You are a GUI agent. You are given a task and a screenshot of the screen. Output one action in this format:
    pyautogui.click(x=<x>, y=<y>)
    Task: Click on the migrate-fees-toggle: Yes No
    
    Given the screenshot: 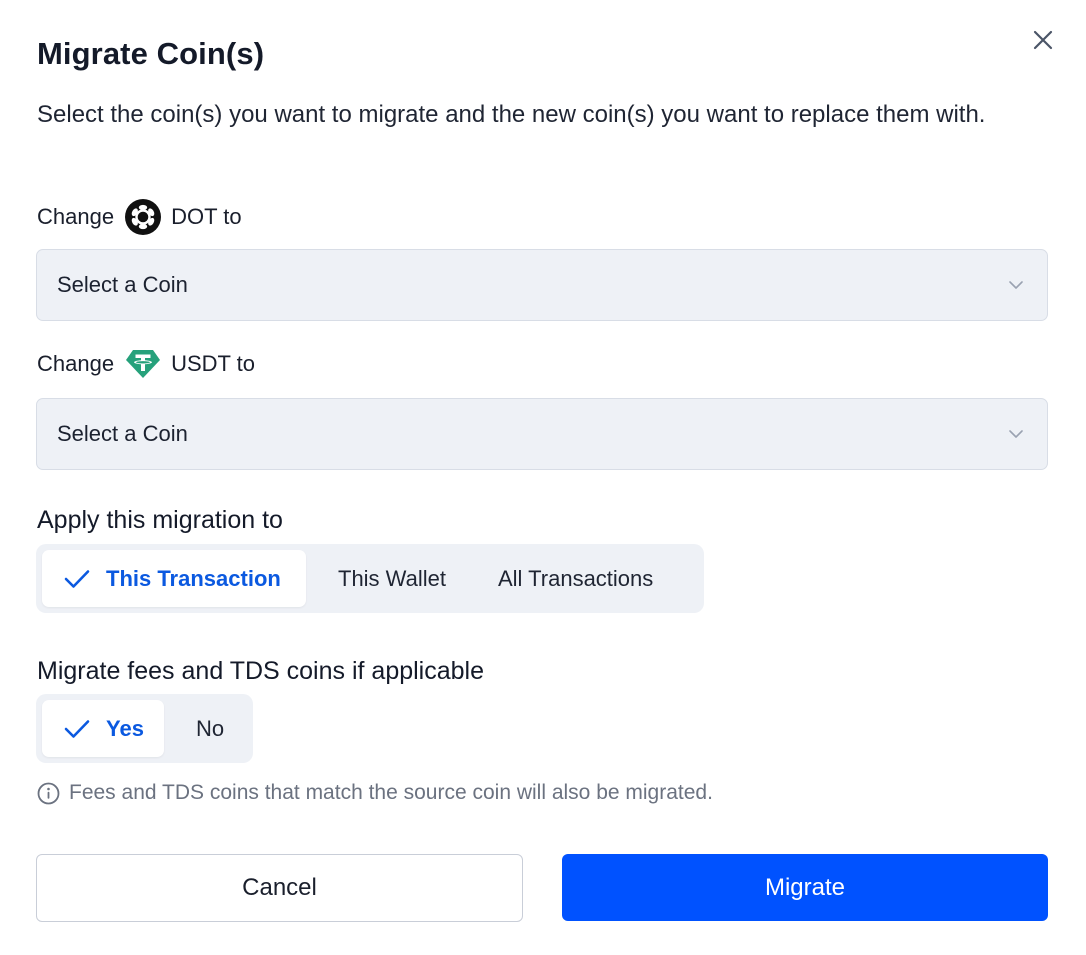 What is the action you would take?
    pyautogui.click(x=144, y=728)
    